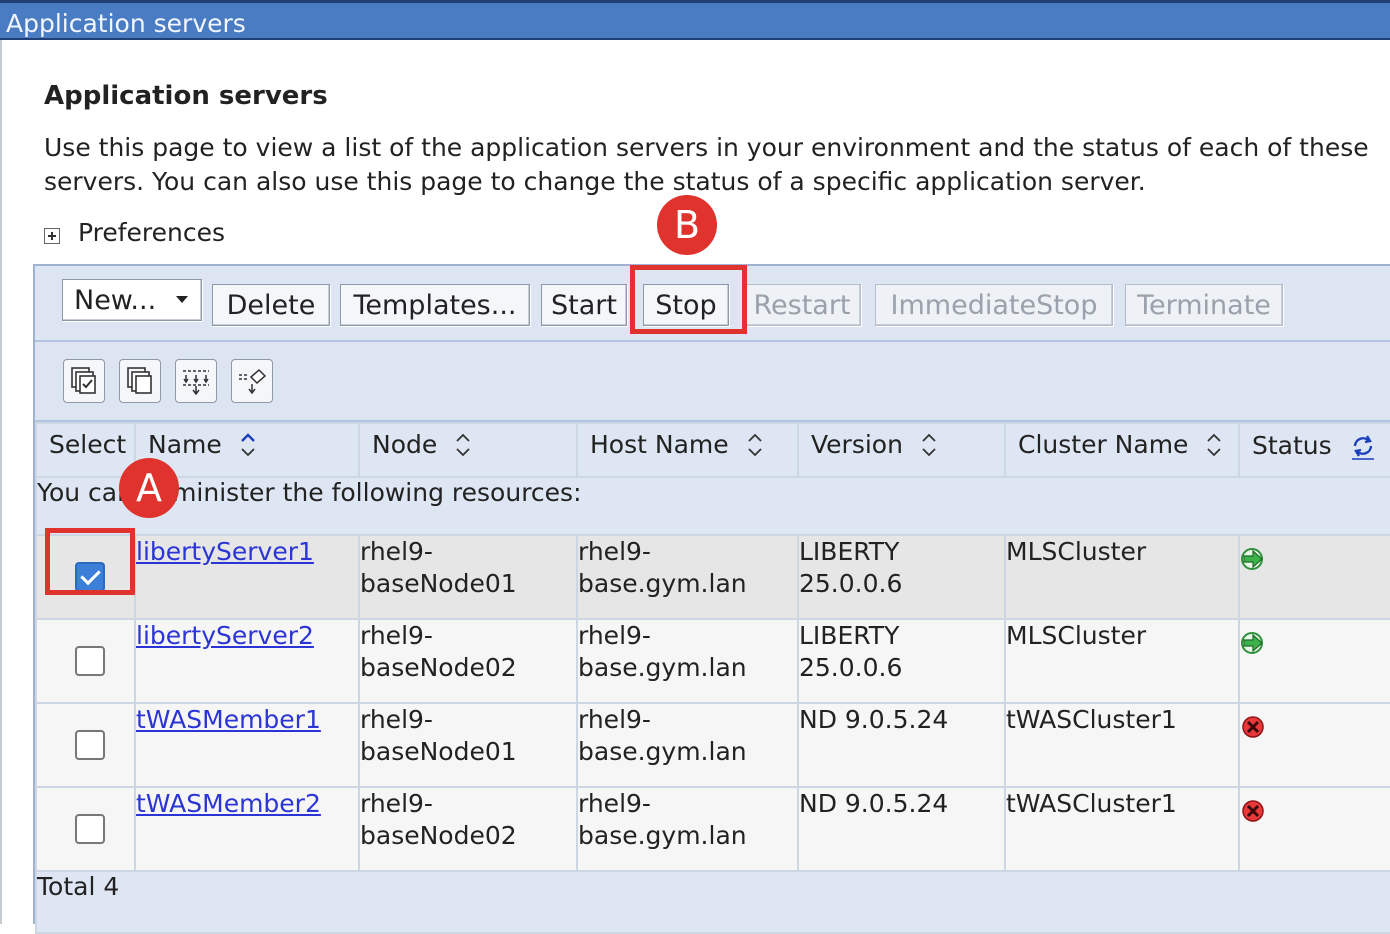 This screenshot has width=1390, height=934. Describe the element at coordinates (695, 20) in the screenshot. I see `window-titlebar: Application servers` at that location.